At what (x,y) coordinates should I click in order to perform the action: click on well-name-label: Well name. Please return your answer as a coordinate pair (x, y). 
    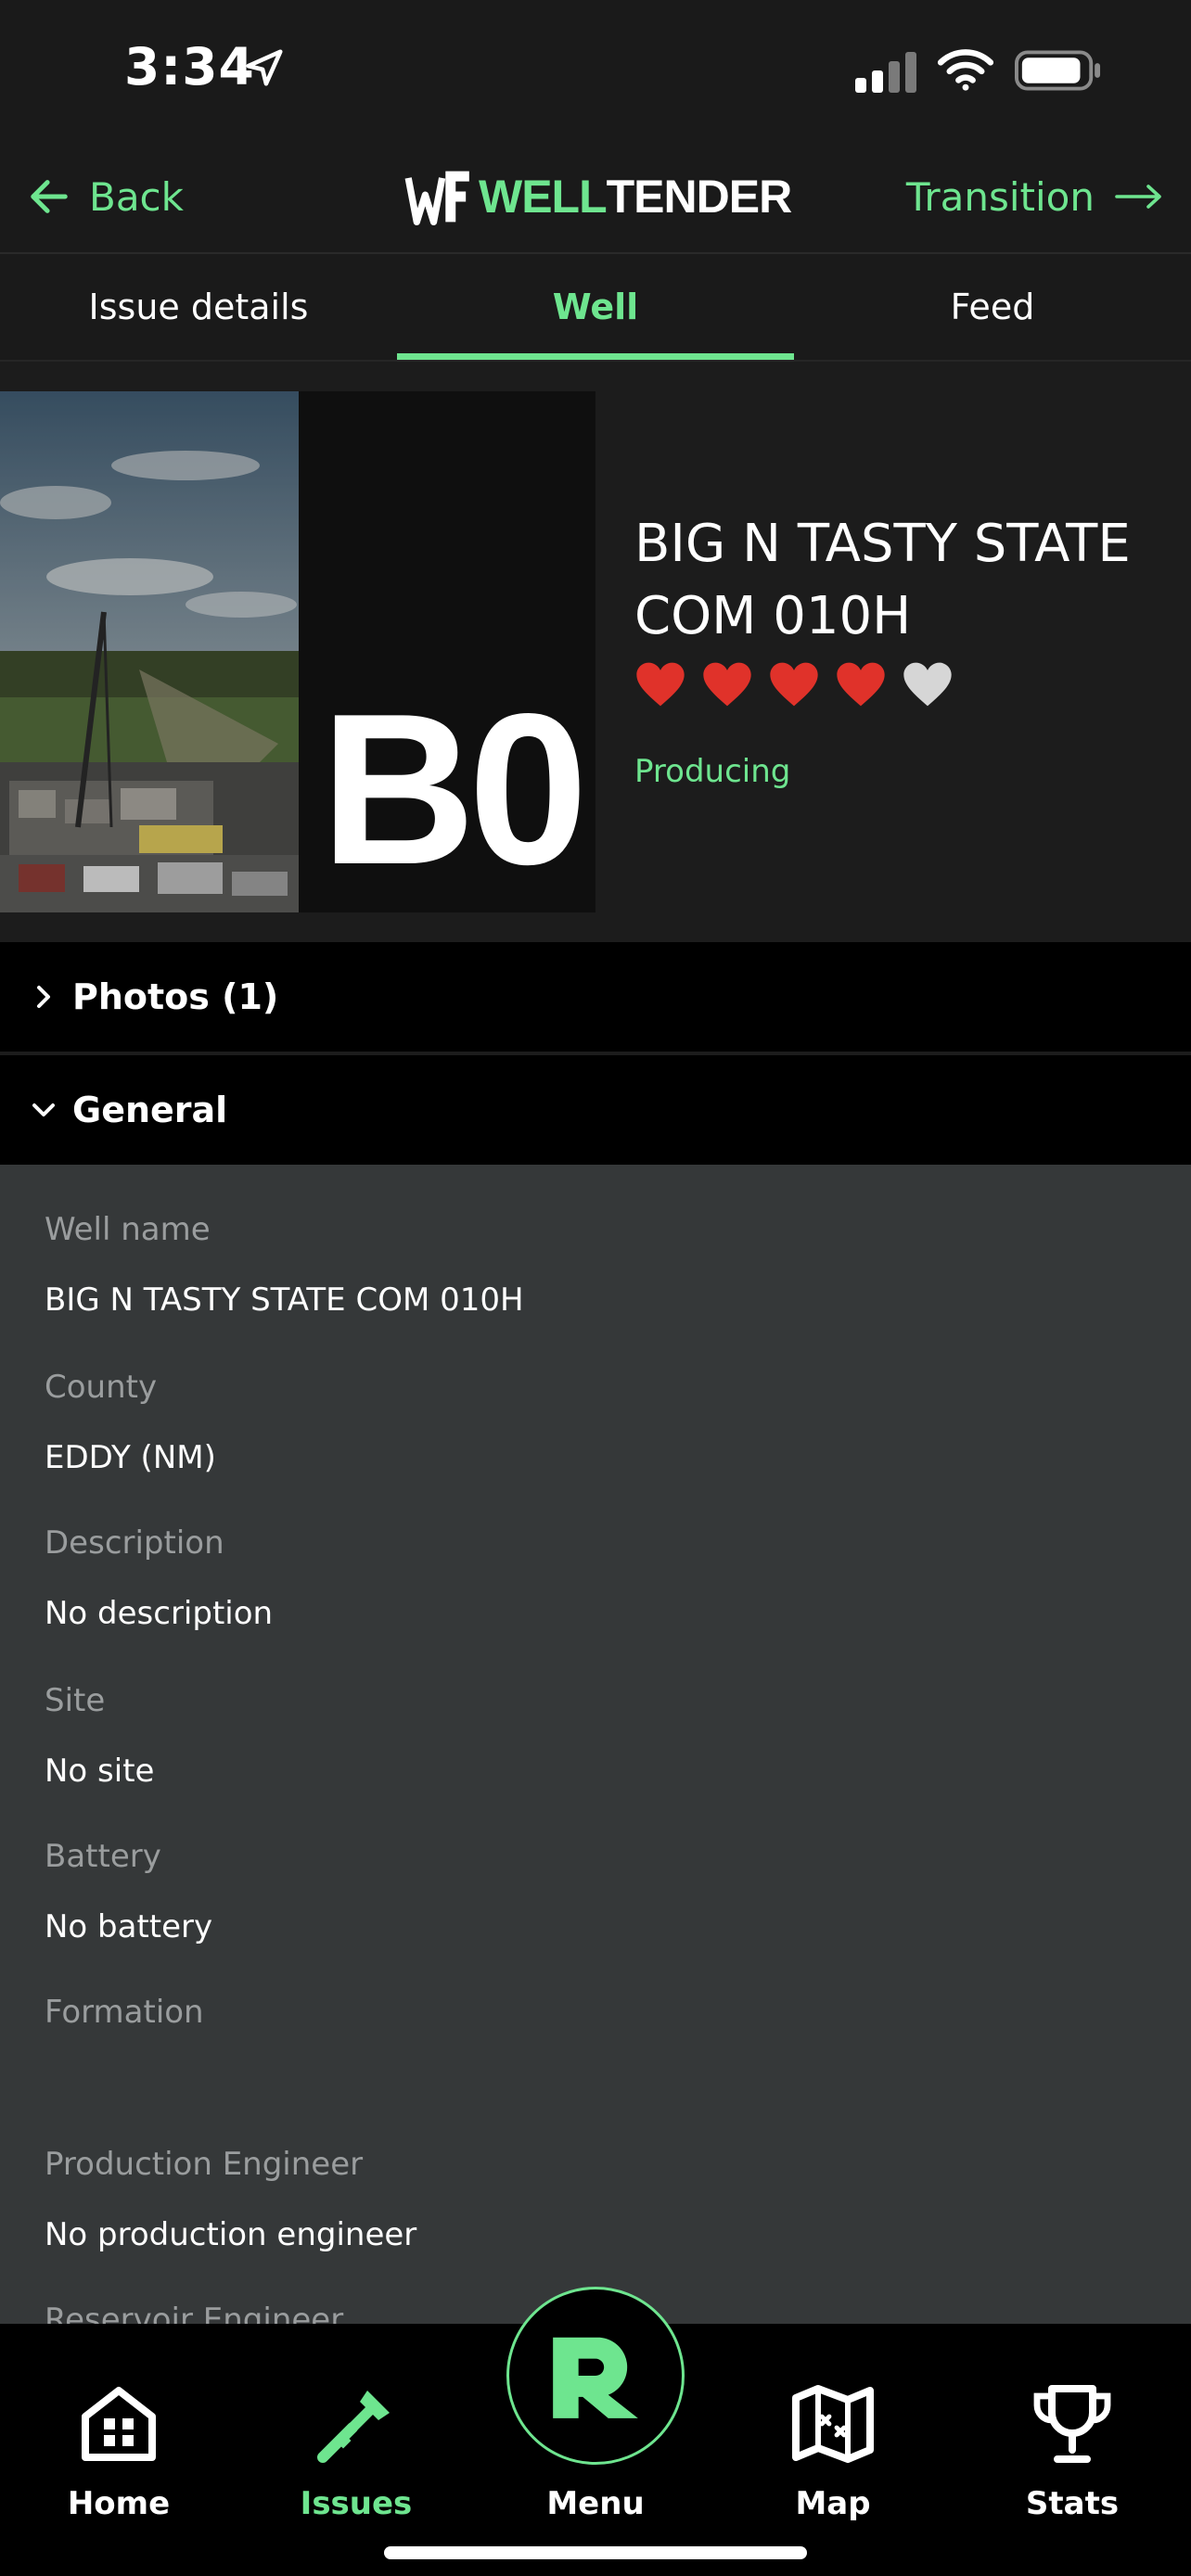
    Looking at the image, I should click on (128, 1230).